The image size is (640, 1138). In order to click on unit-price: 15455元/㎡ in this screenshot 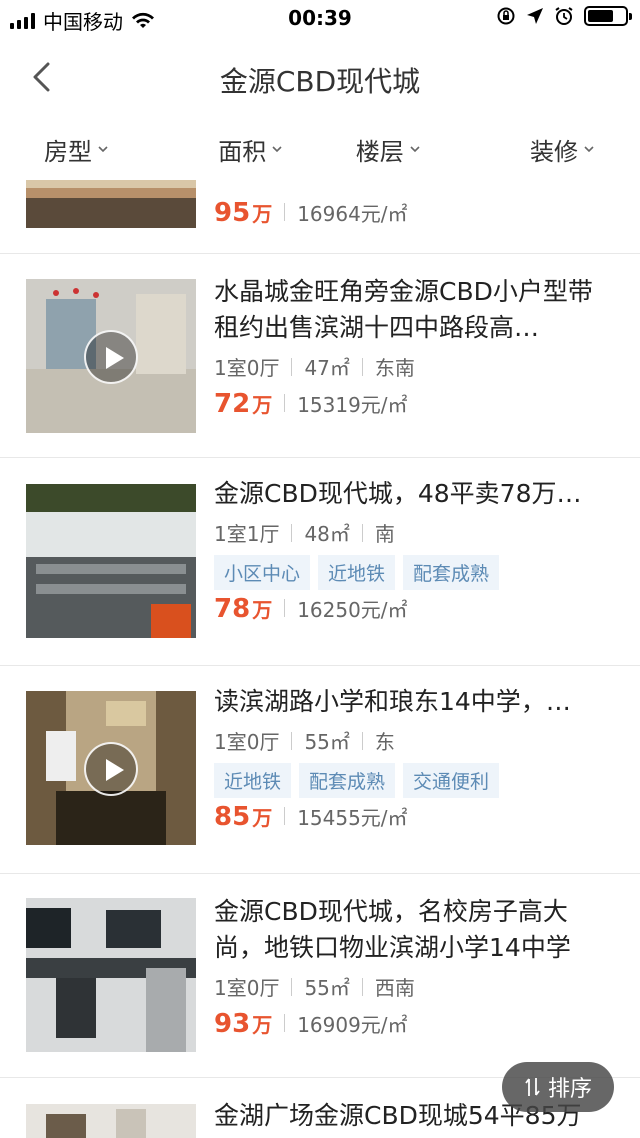, I will do `click(352, 818)`.